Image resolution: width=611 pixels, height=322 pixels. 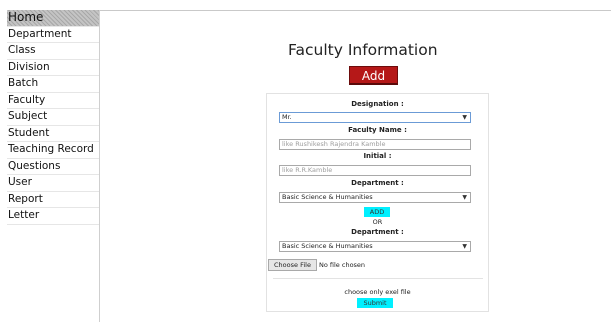 I want to click on add-department-button: ADD, so click(x=377, y=212).